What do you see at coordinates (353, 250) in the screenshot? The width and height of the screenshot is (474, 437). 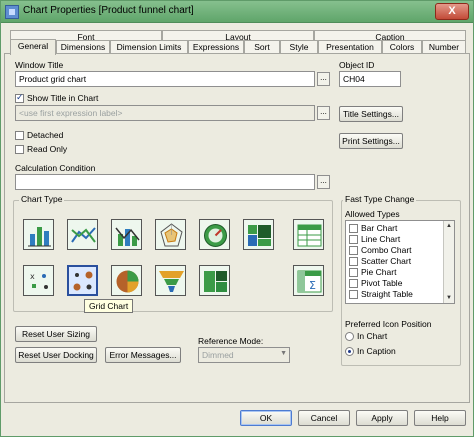 I see `allowed-combo-chart-checkbox` at bounding box center [353, 250].